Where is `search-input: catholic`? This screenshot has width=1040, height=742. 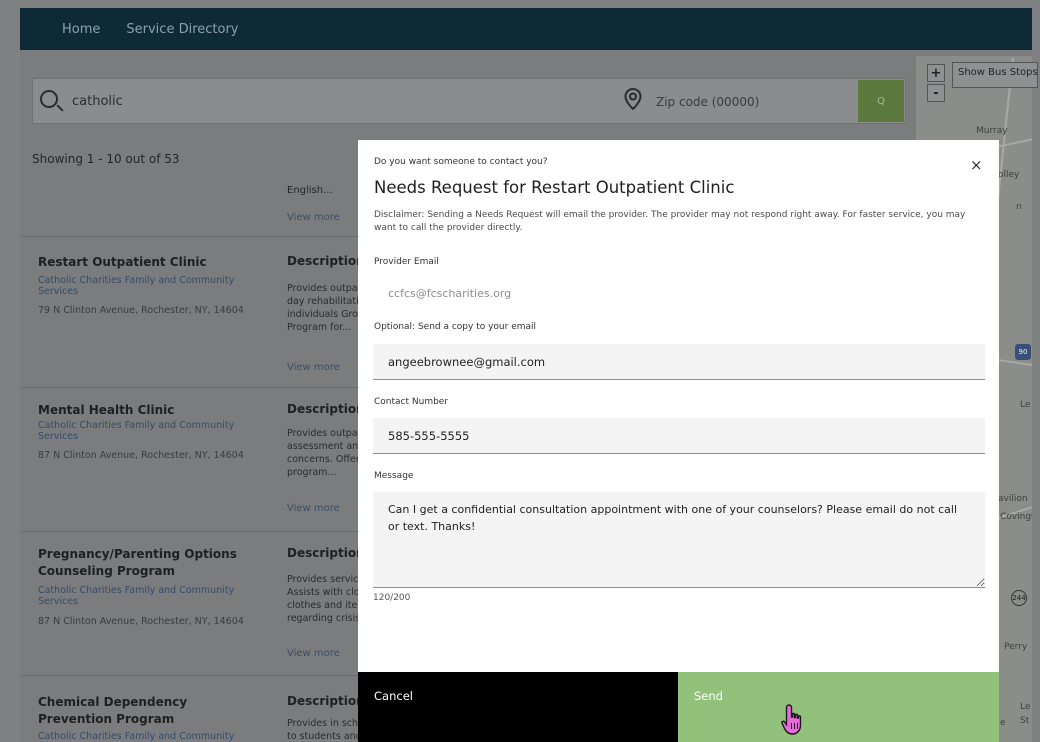
search-input: catholic is located at coordinates (97, 101).